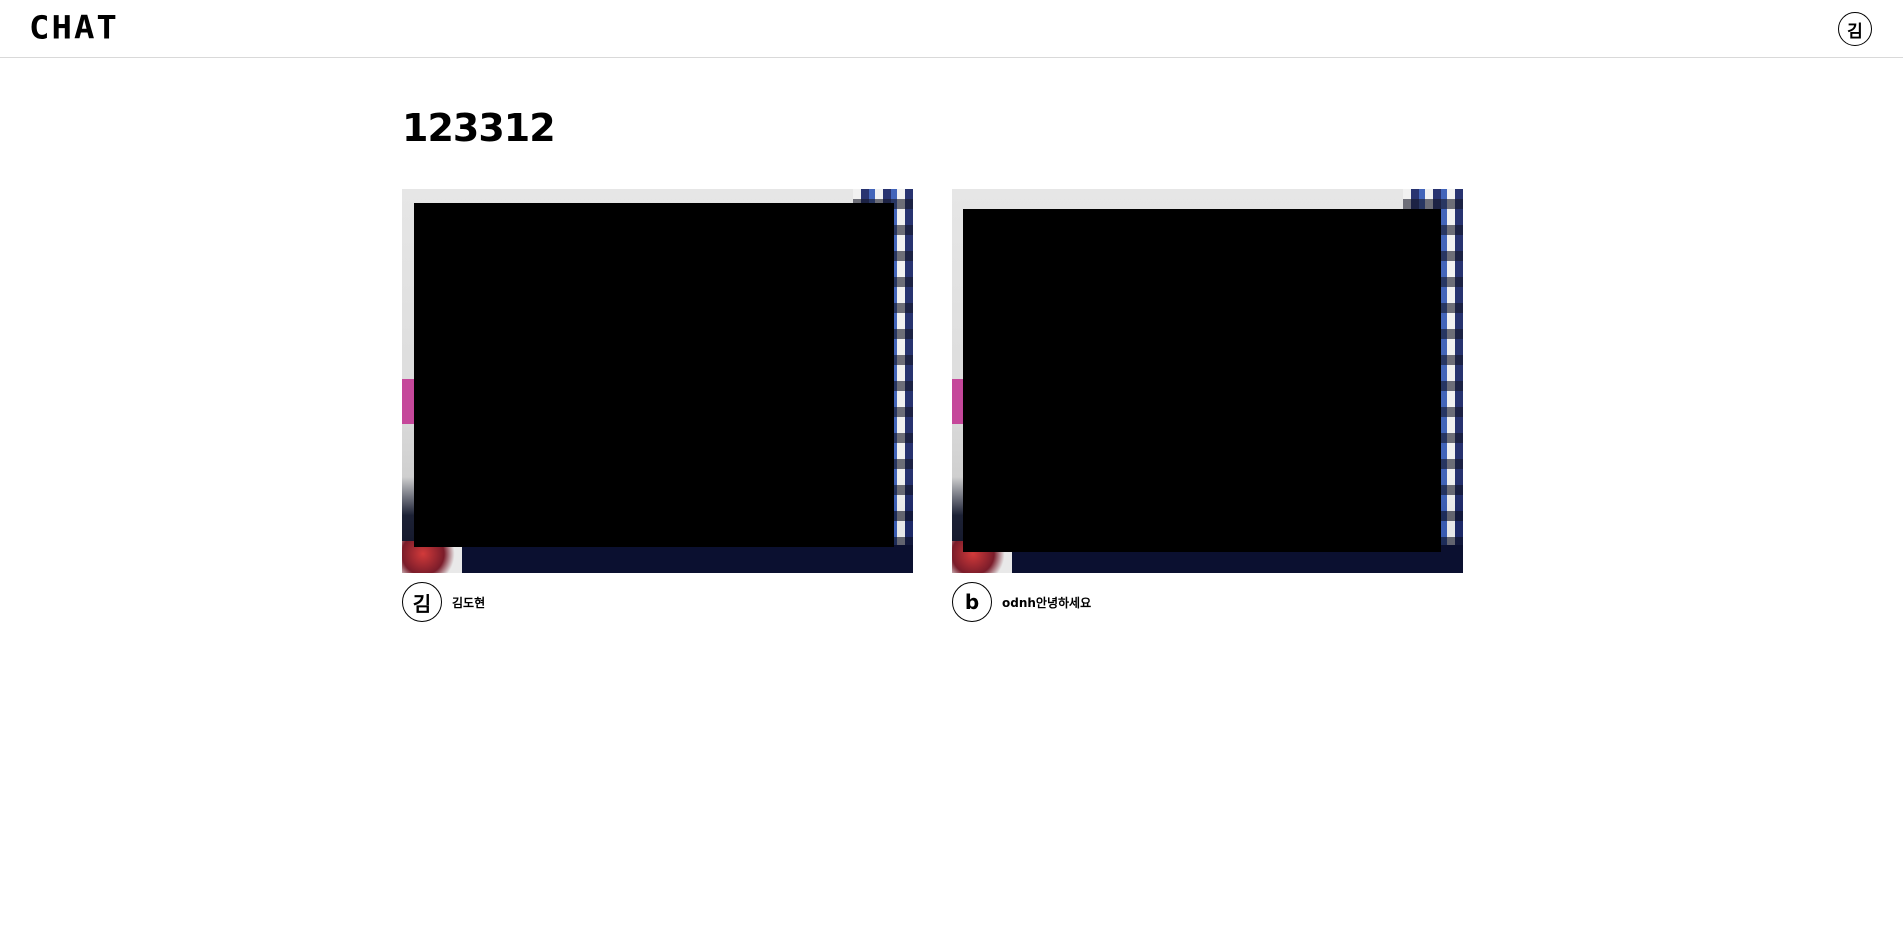 This screenshot has width=1903, height=934. I want to click on participant-avatar: b, so click(972, 602).